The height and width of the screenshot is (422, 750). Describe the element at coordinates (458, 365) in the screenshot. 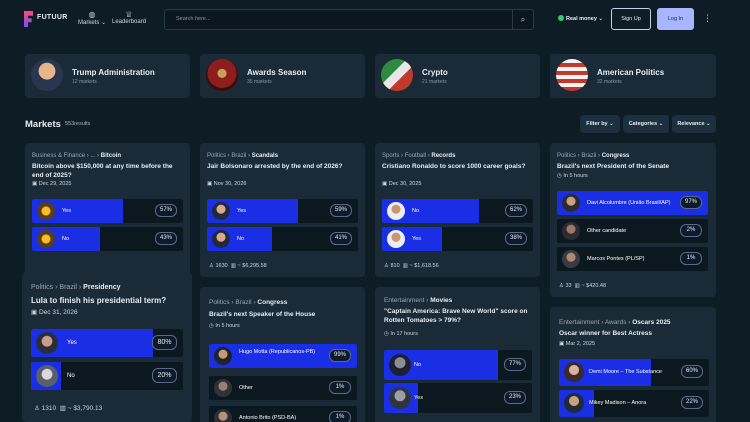

I see `option-no: No 77%` at that location.